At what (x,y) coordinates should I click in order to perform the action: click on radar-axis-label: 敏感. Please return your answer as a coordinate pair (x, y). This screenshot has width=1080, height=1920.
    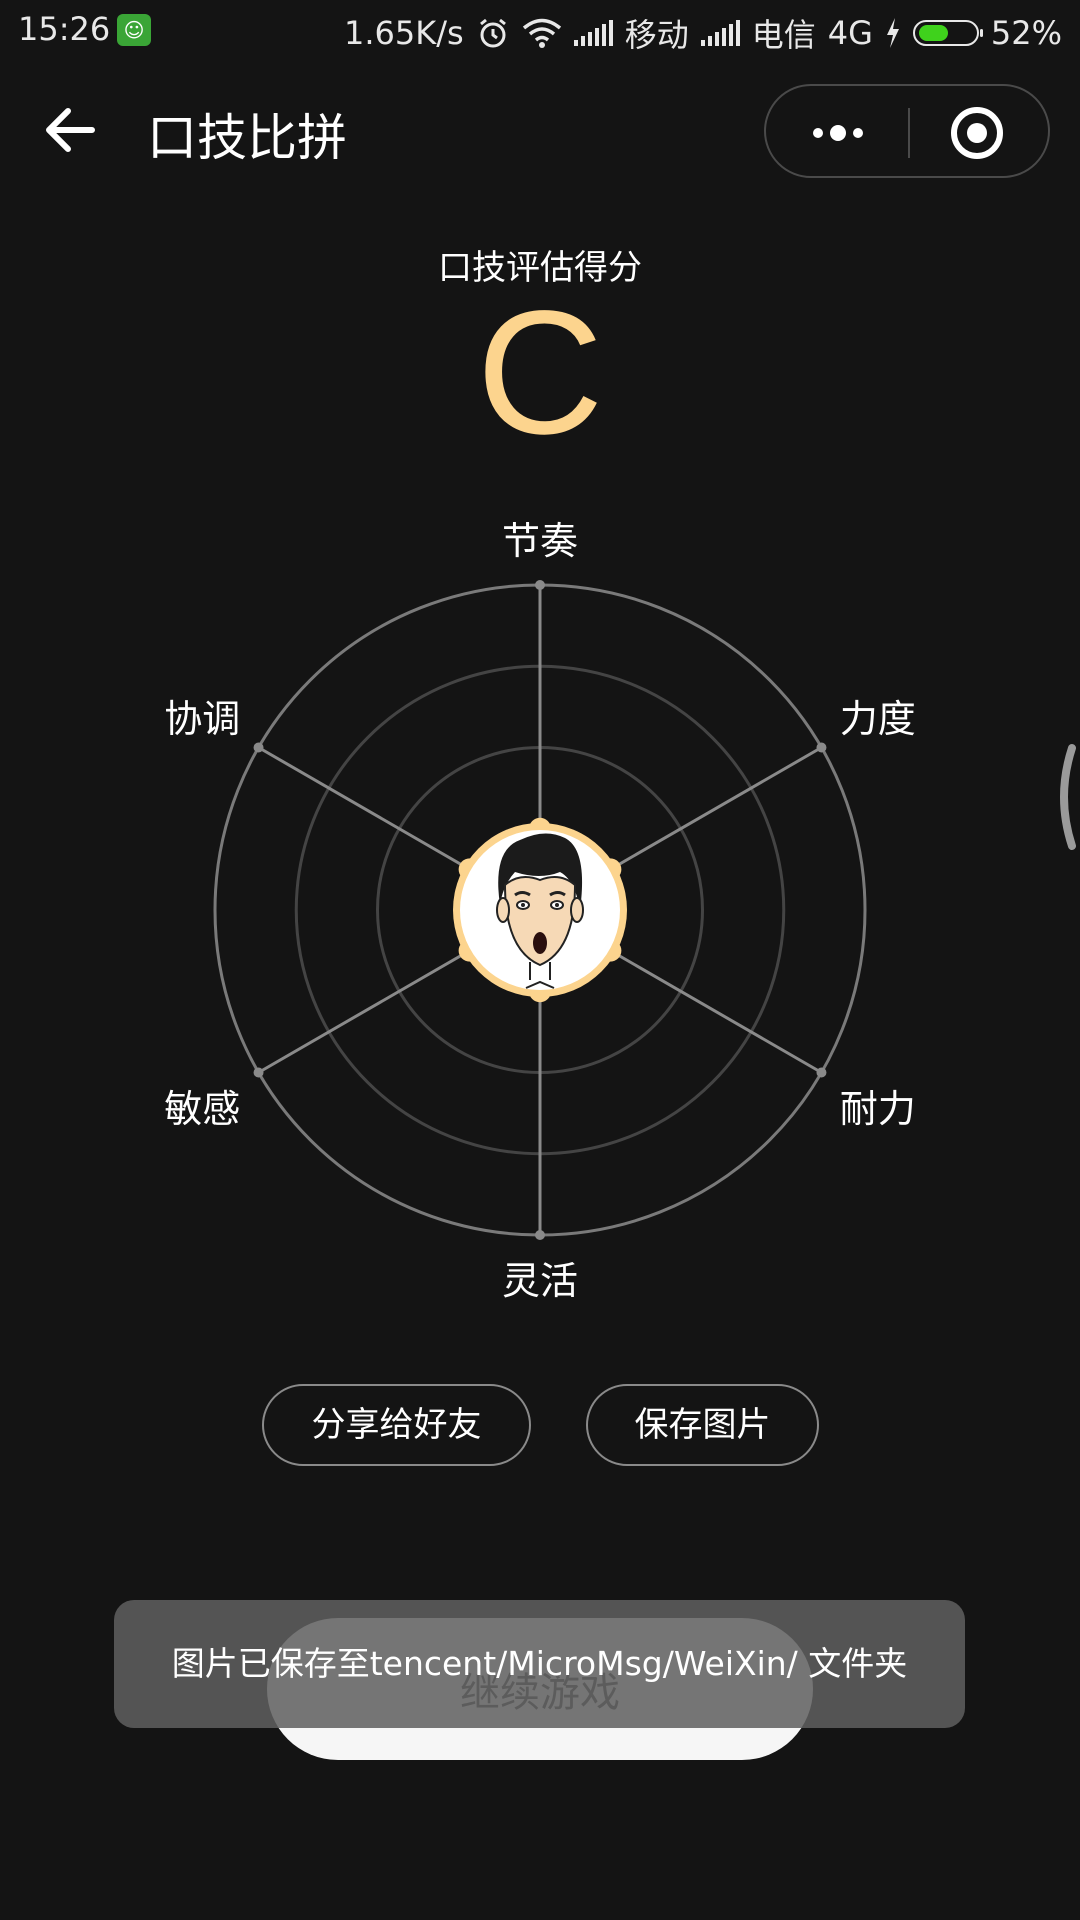
    Looking at the image, I should click on (202, 1108).